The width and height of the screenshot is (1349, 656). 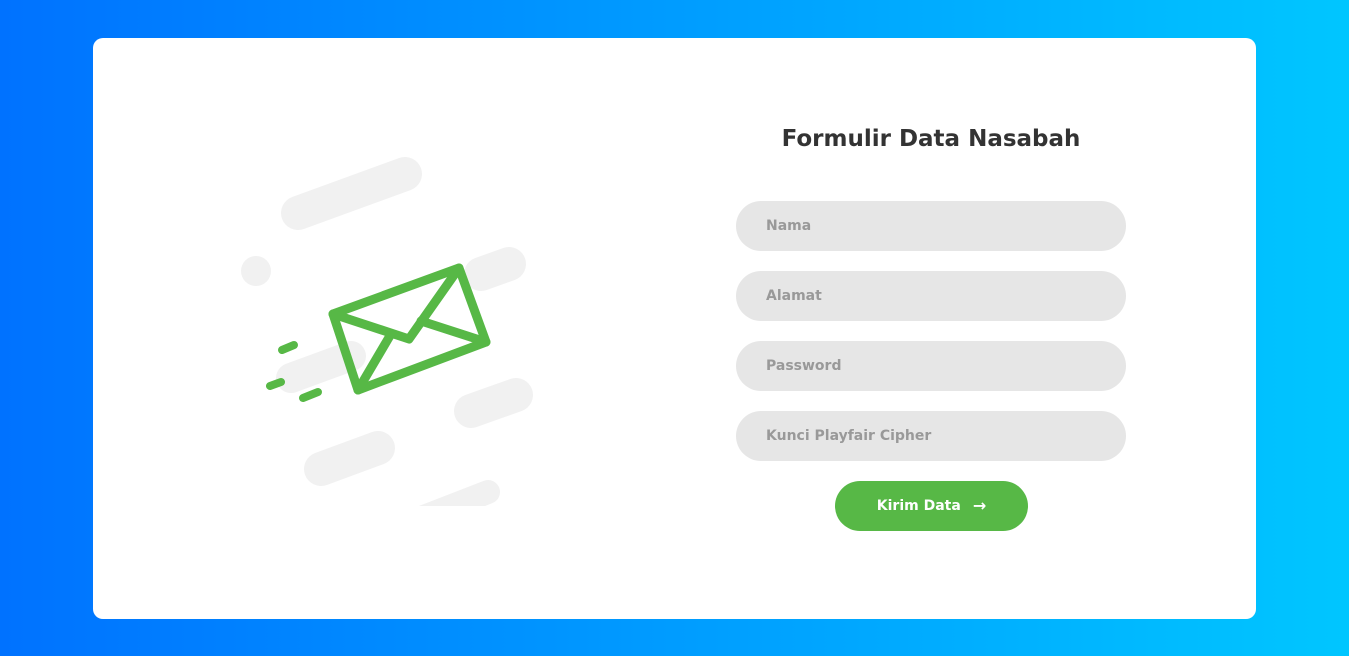 I want to click on illustration, so click(x=401, y=331).